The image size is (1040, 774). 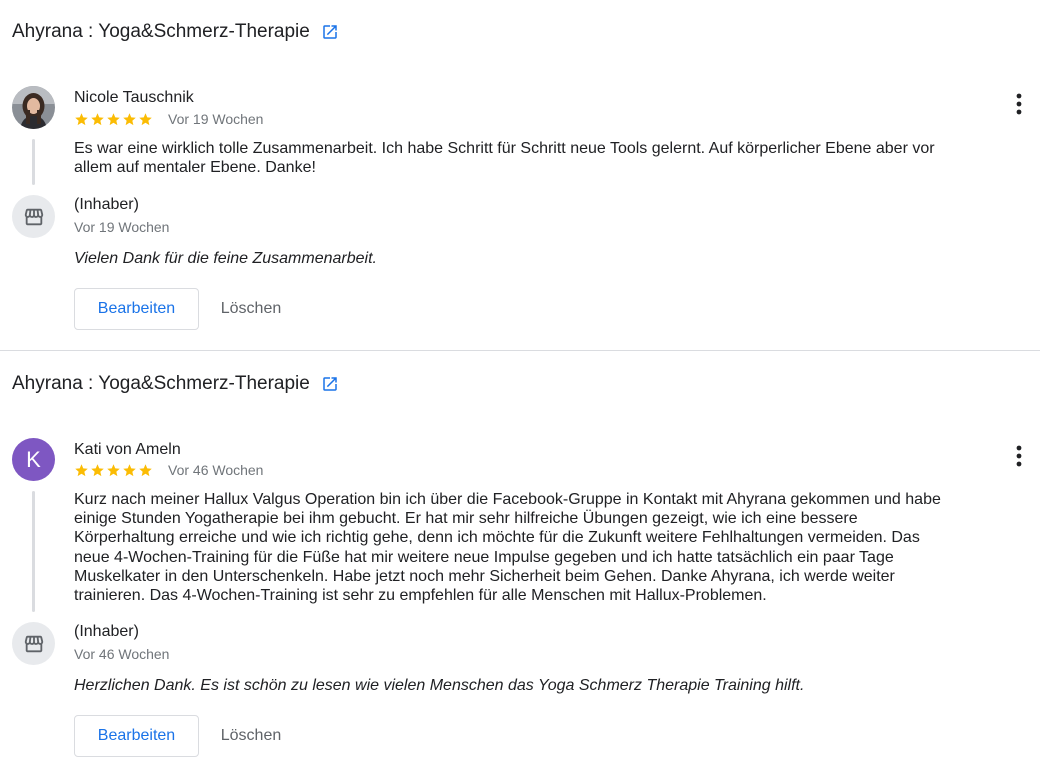 I want to click on reviewer-name: Kati von Ameln, so click(x=127, y=450).